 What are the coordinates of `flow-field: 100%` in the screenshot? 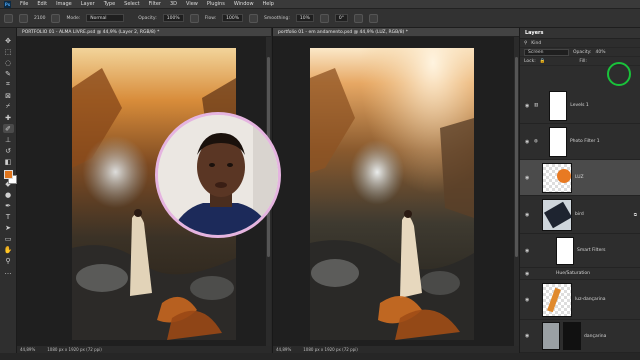 It's located at (233, 18).